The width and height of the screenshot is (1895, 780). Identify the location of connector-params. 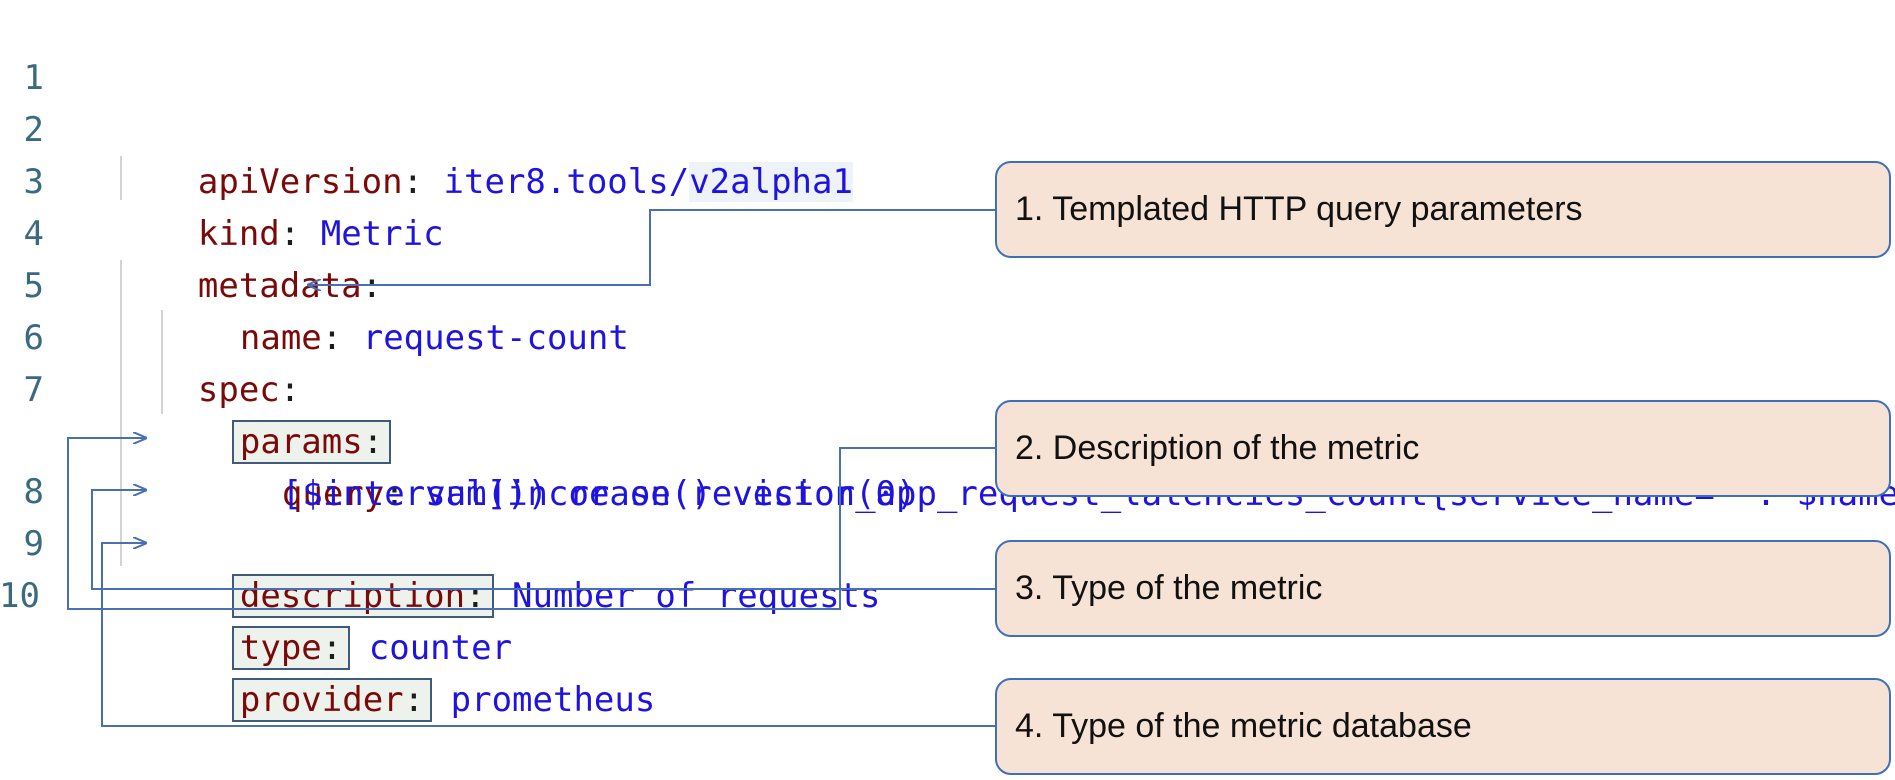
(651, 247).